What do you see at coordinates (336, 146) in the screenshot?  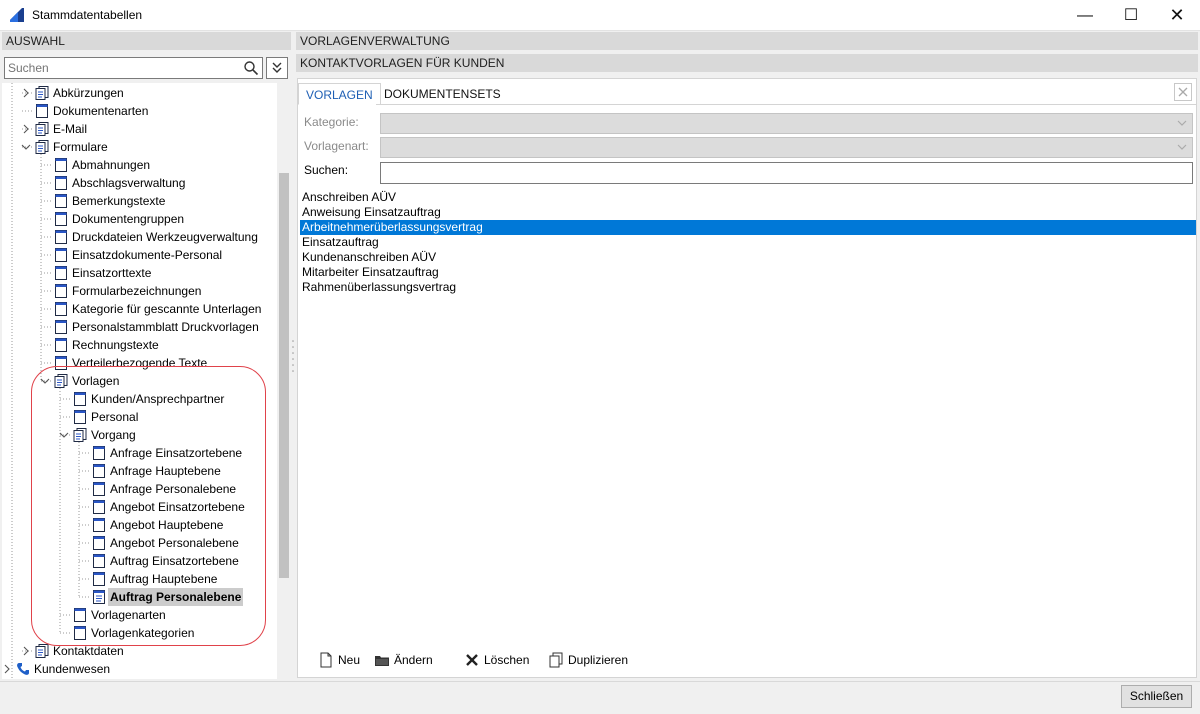 I see `vorlagenart-label: Vorlagenart:` at bounding box center [336, 146].